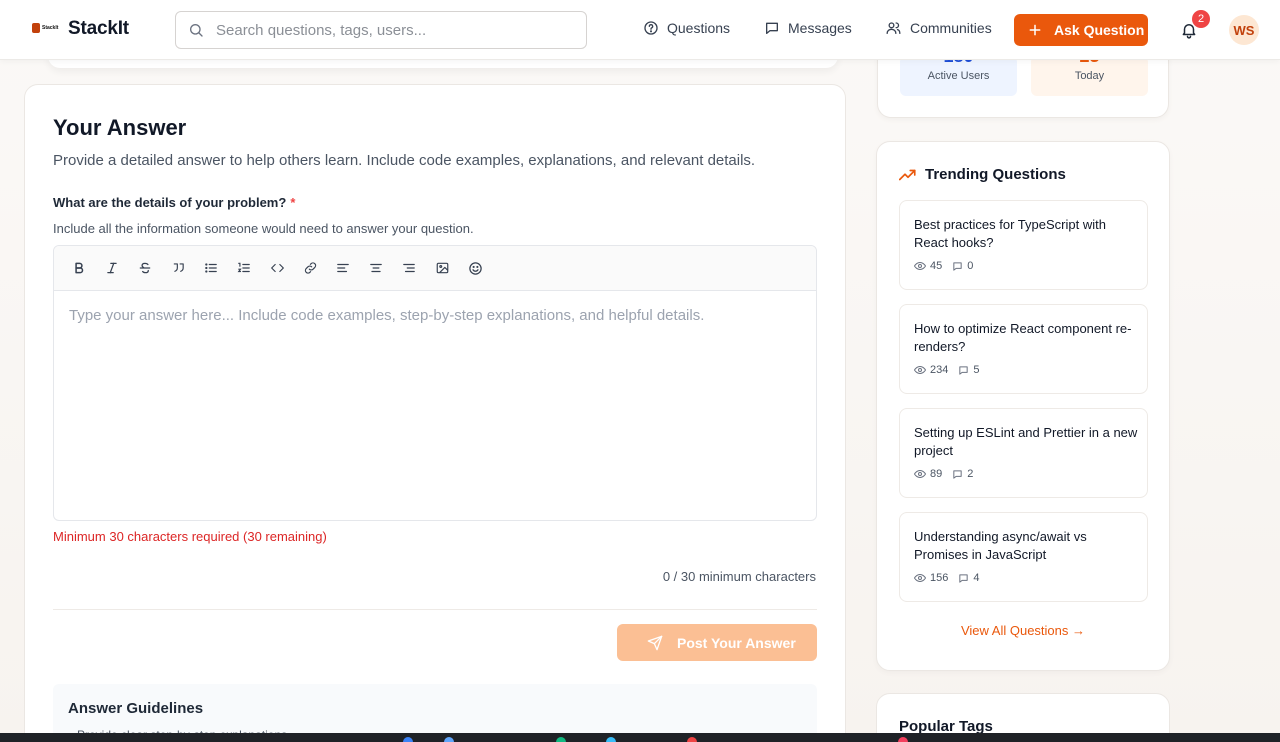 This screenshot has height=742, width=1280. Describe the element at coordinates (136, 708) in the screenshot. I see `guidelines-title: Answer Guidelines` at that location.